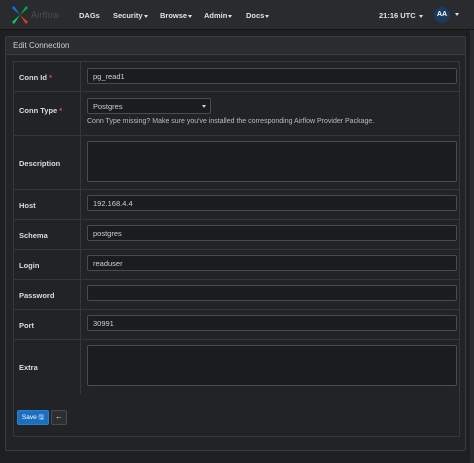  I want to click on password-label: Password, so click(37, 295).